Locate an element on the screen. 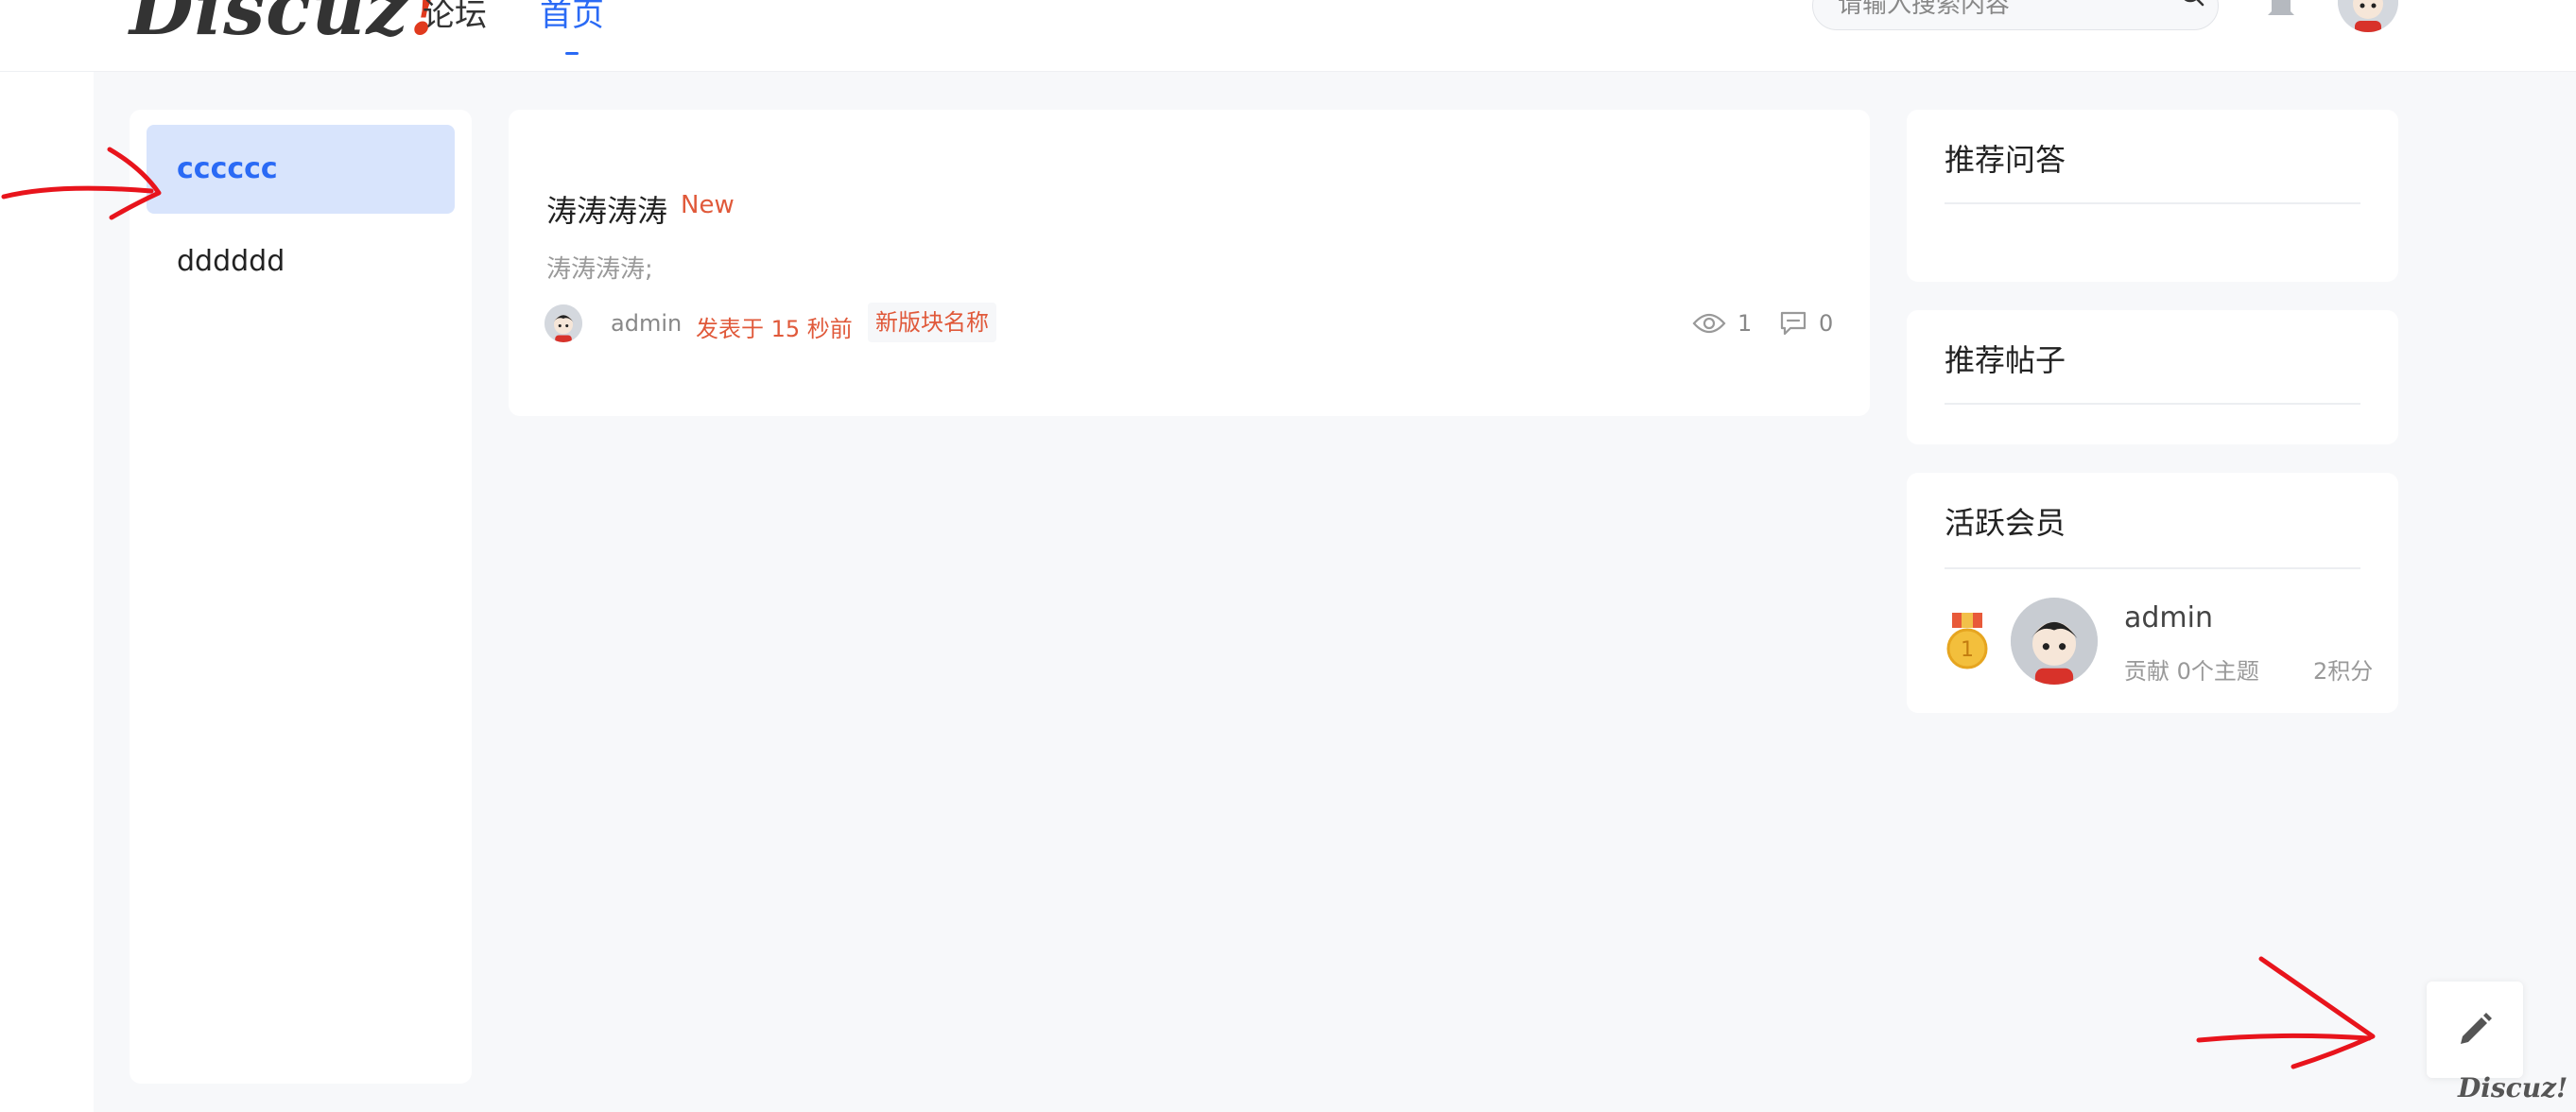 This screenshot has width=2576, height=1112. member-avatar is located at coordinates (2054, 642).